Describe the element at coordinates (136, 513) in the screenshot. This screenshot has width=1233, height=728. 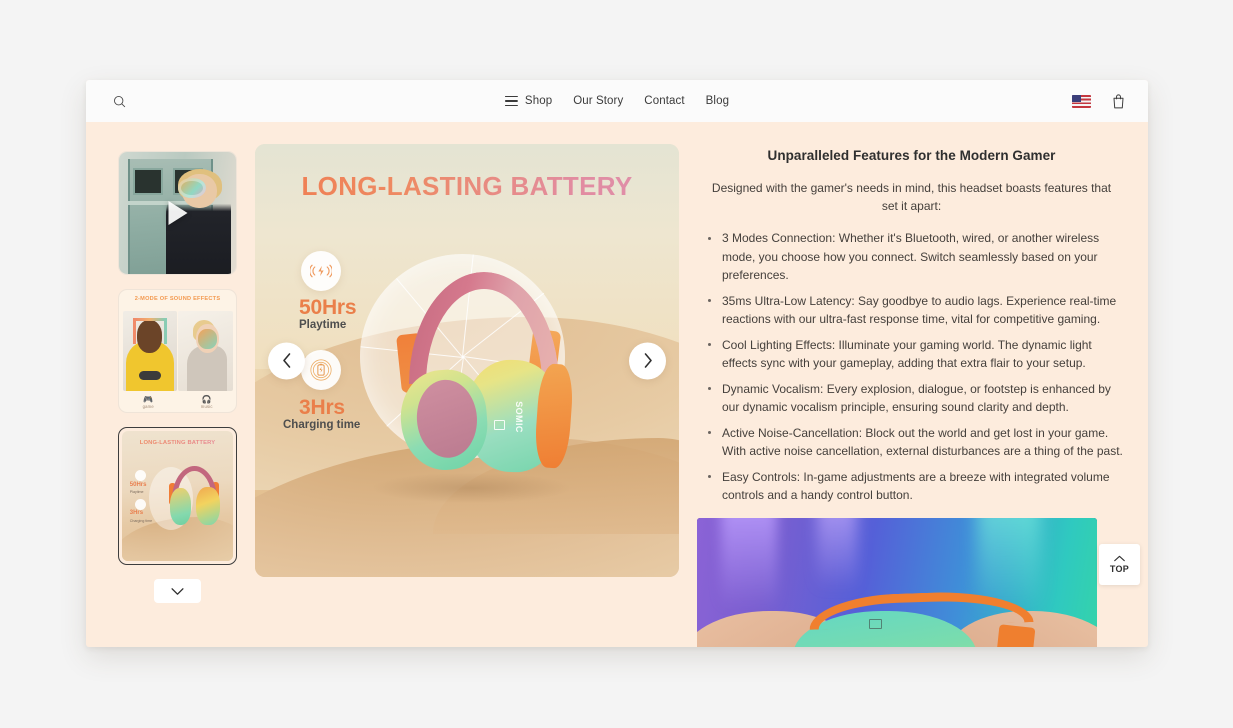
I see `thumbnail-stat-value-charging: 3Hrs` at that location.